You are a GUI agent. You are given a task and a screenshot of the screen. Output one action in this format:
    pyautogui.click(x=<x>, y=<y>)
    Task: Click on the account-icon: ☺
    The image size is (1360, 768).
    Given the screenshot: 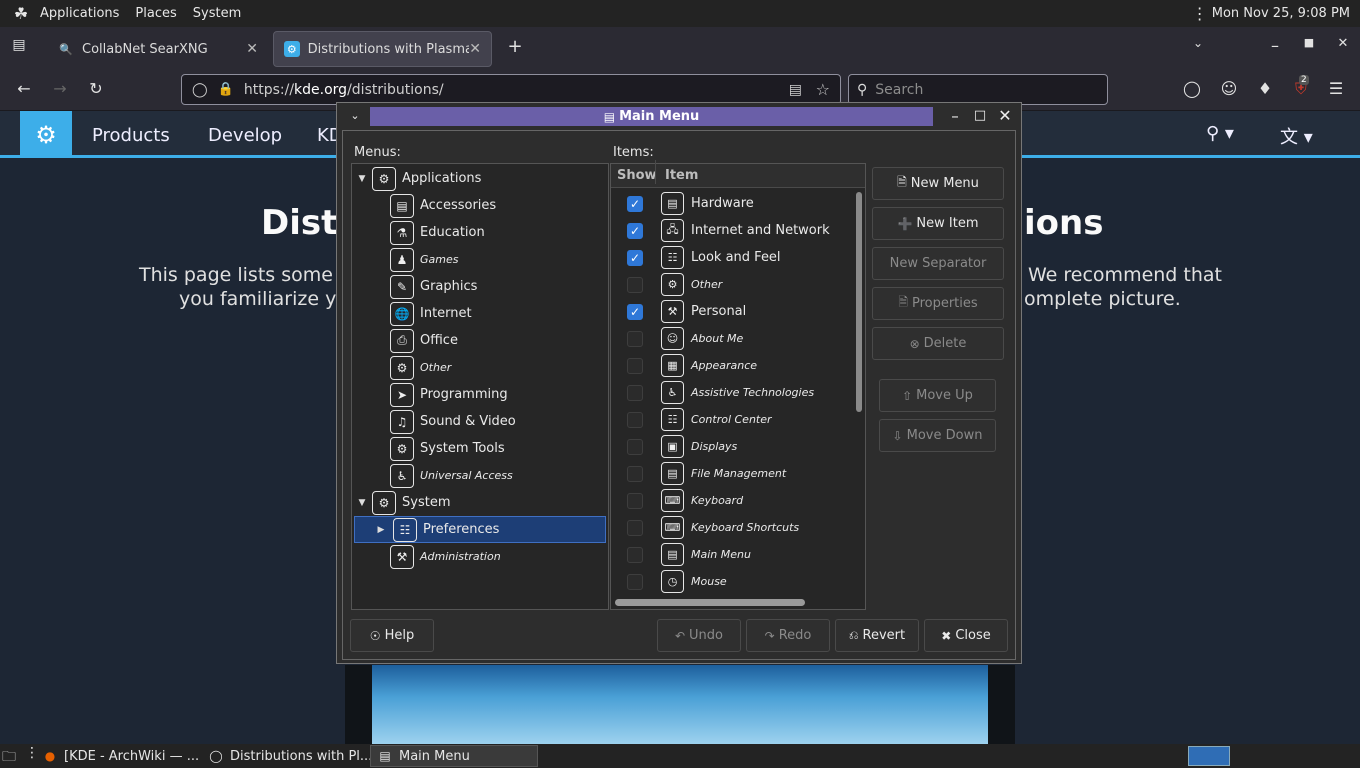 What is the action you would take?
    pyautogui.click(x=1229, y=88)
    